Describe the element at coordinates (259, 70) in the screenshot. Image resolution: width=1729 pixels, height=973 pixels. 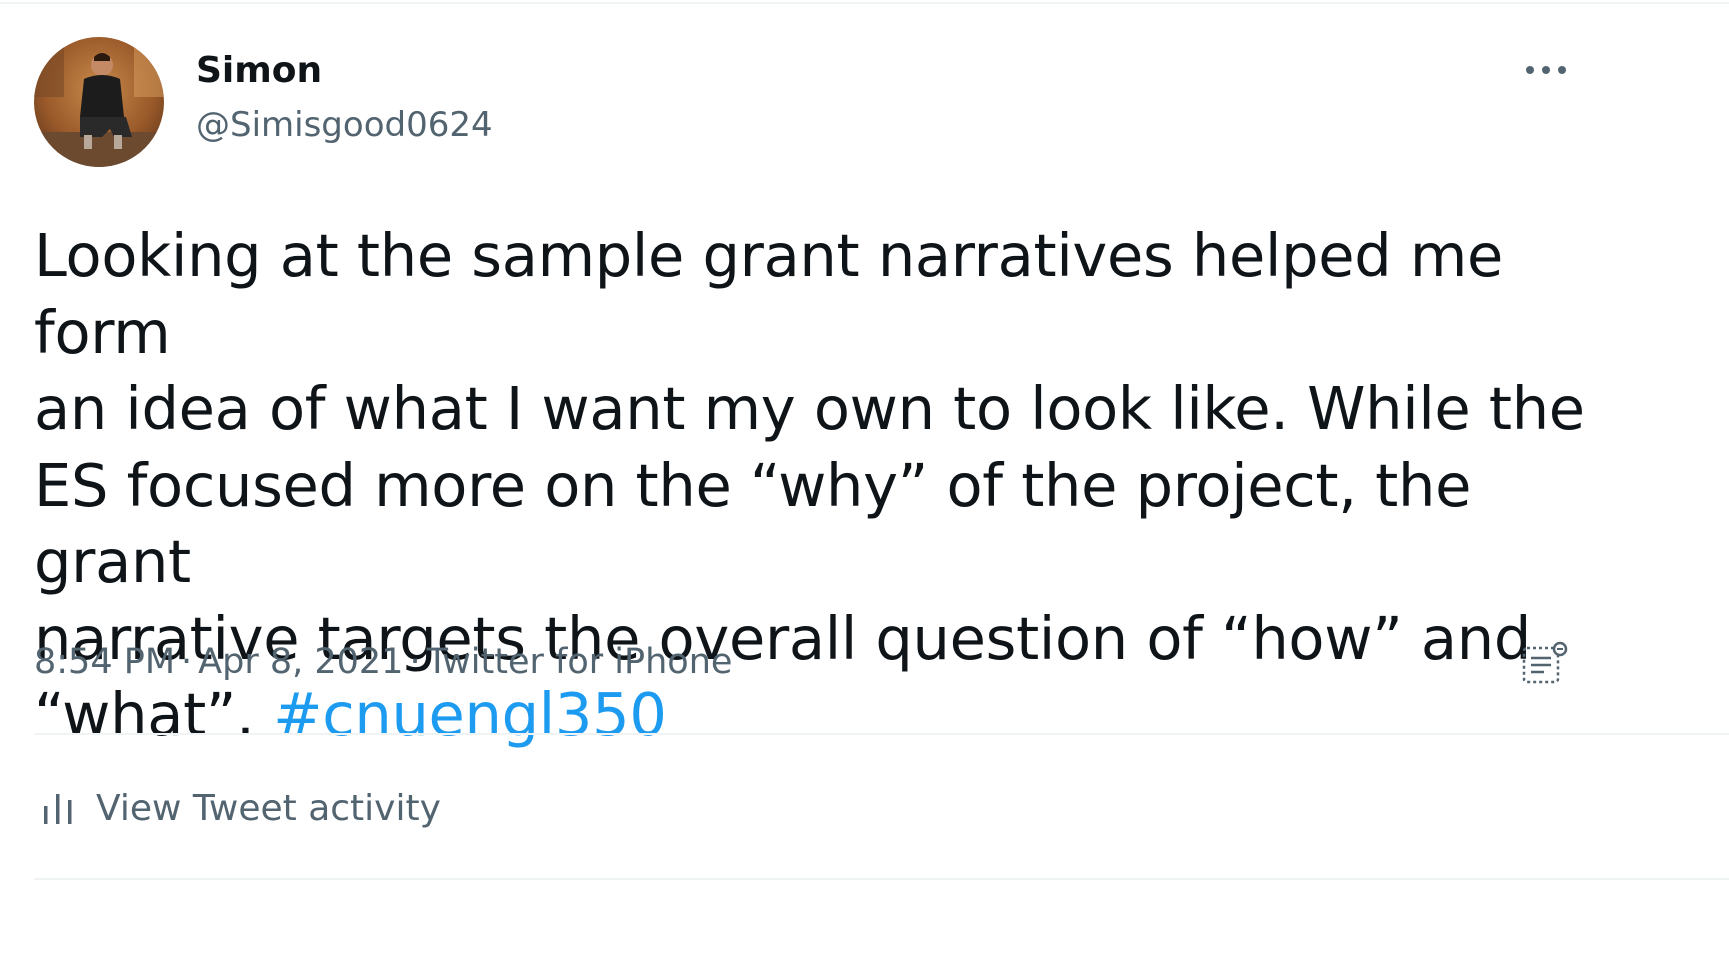
I see `display-name: Simon` at that location.